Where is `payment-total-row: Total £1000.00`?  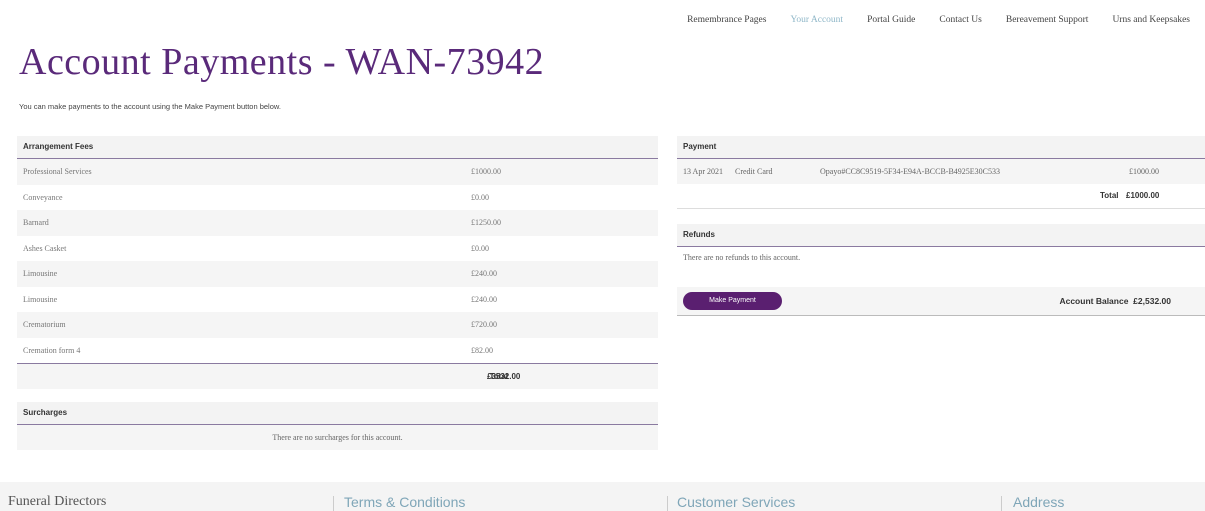
payment-total-row: Total £1000.00 is located at coordinates (941, 196).